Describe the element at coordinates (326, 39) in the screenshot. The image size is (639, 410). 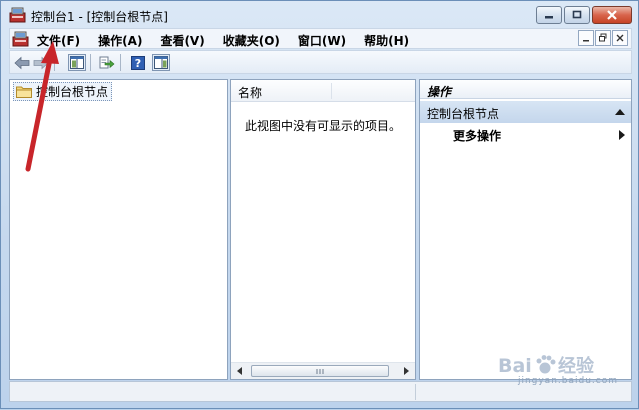
I see `menu-window: 窗口(W)` at that location.